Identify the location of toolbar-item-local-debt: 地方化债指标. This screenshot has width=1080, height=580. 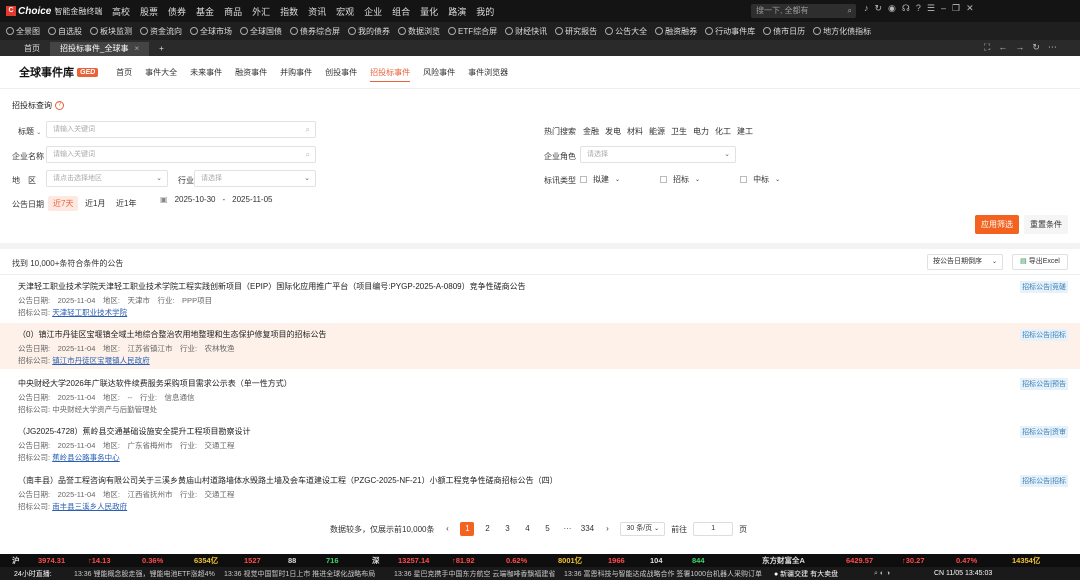
(842, 31).